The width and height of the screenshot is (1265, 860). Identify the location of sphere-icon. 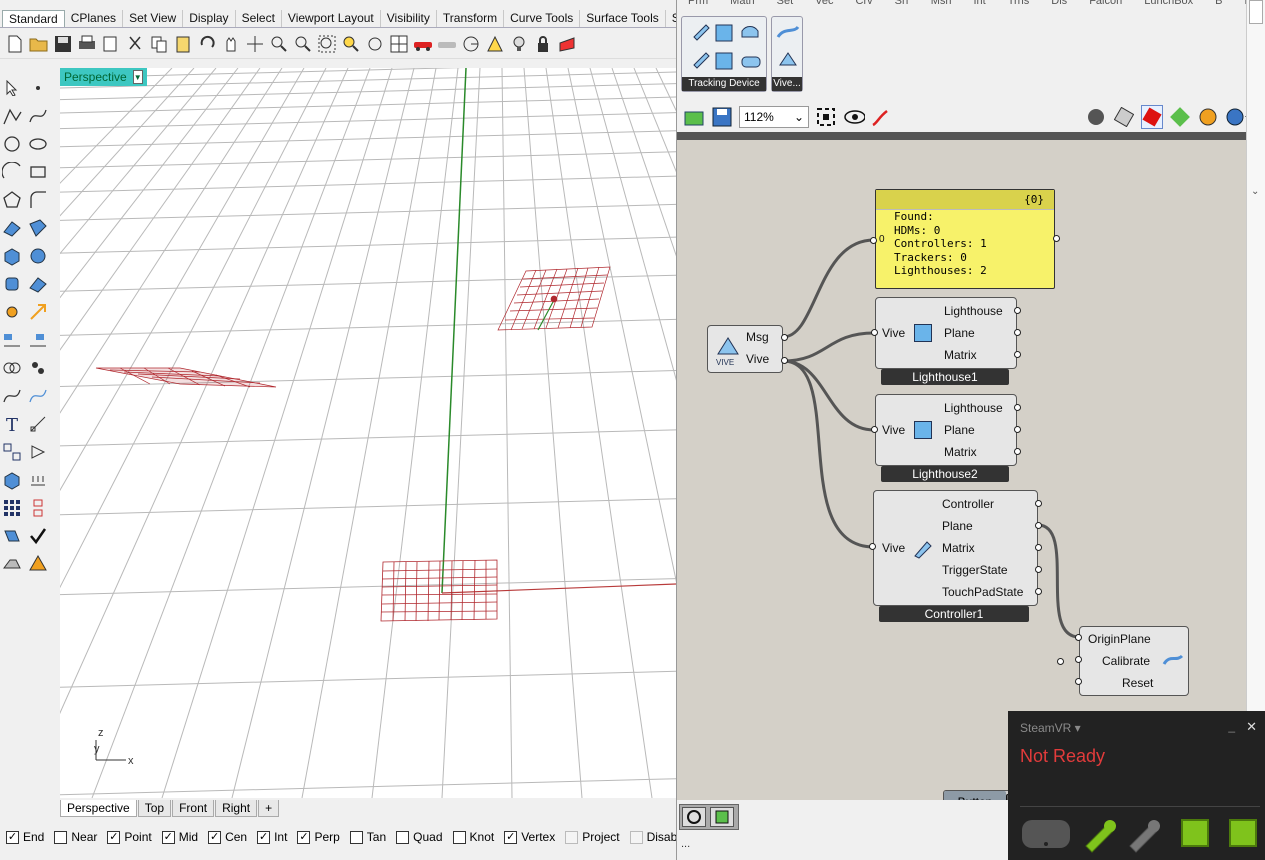
(38, 256).